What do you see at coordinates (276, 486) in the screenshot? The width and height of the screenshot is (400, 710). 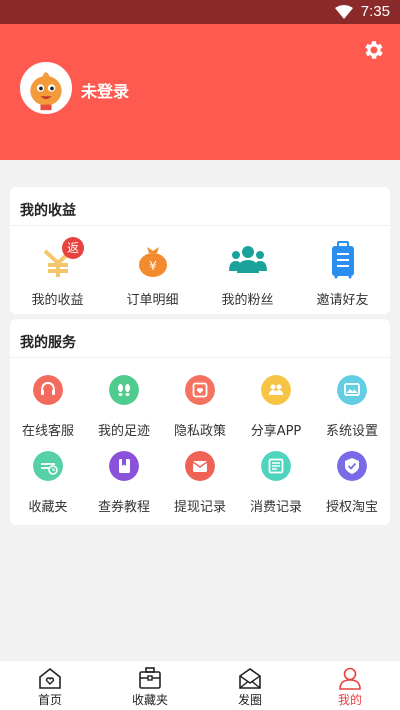 I see `consumption-record-item: 消费记录` at bounding box center [276, 486].